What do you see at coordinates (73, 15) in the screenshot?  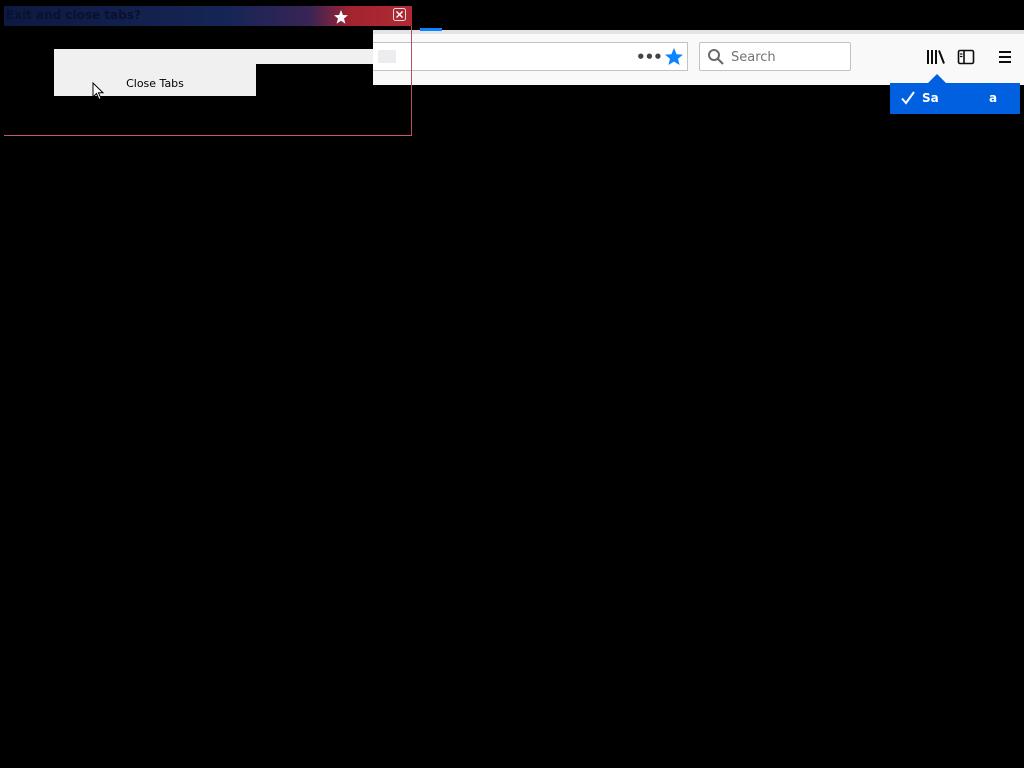 I see `dialog-title: Exit and close tabs?` at bounding box center [73, 15].